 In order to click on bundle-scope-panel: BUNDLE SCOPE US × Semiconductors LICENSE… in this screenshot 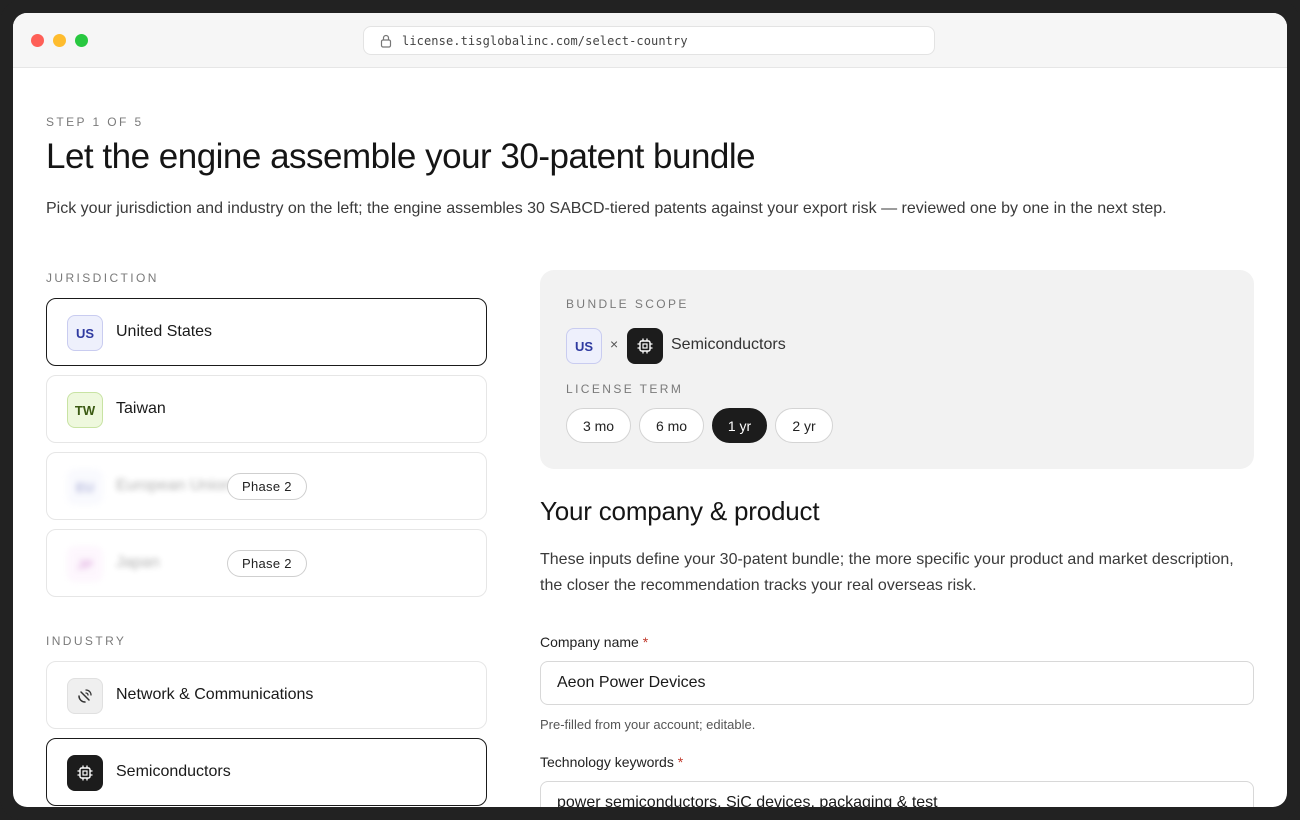, I will do `click(897, 369)`.